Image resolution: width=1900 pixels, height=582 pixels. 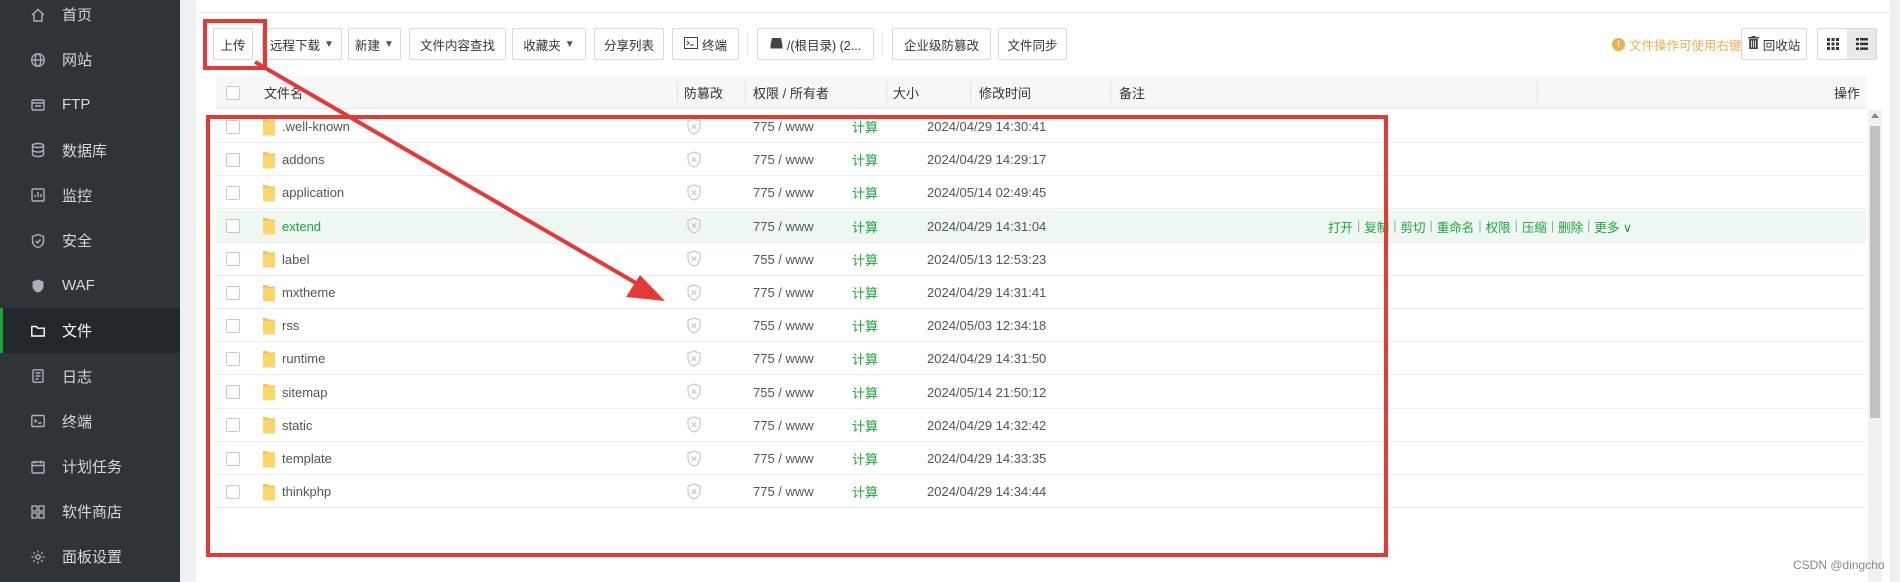 I want to click on right-click-tip-text: 文件操作可使用右键, so click(x=1685, y=45).